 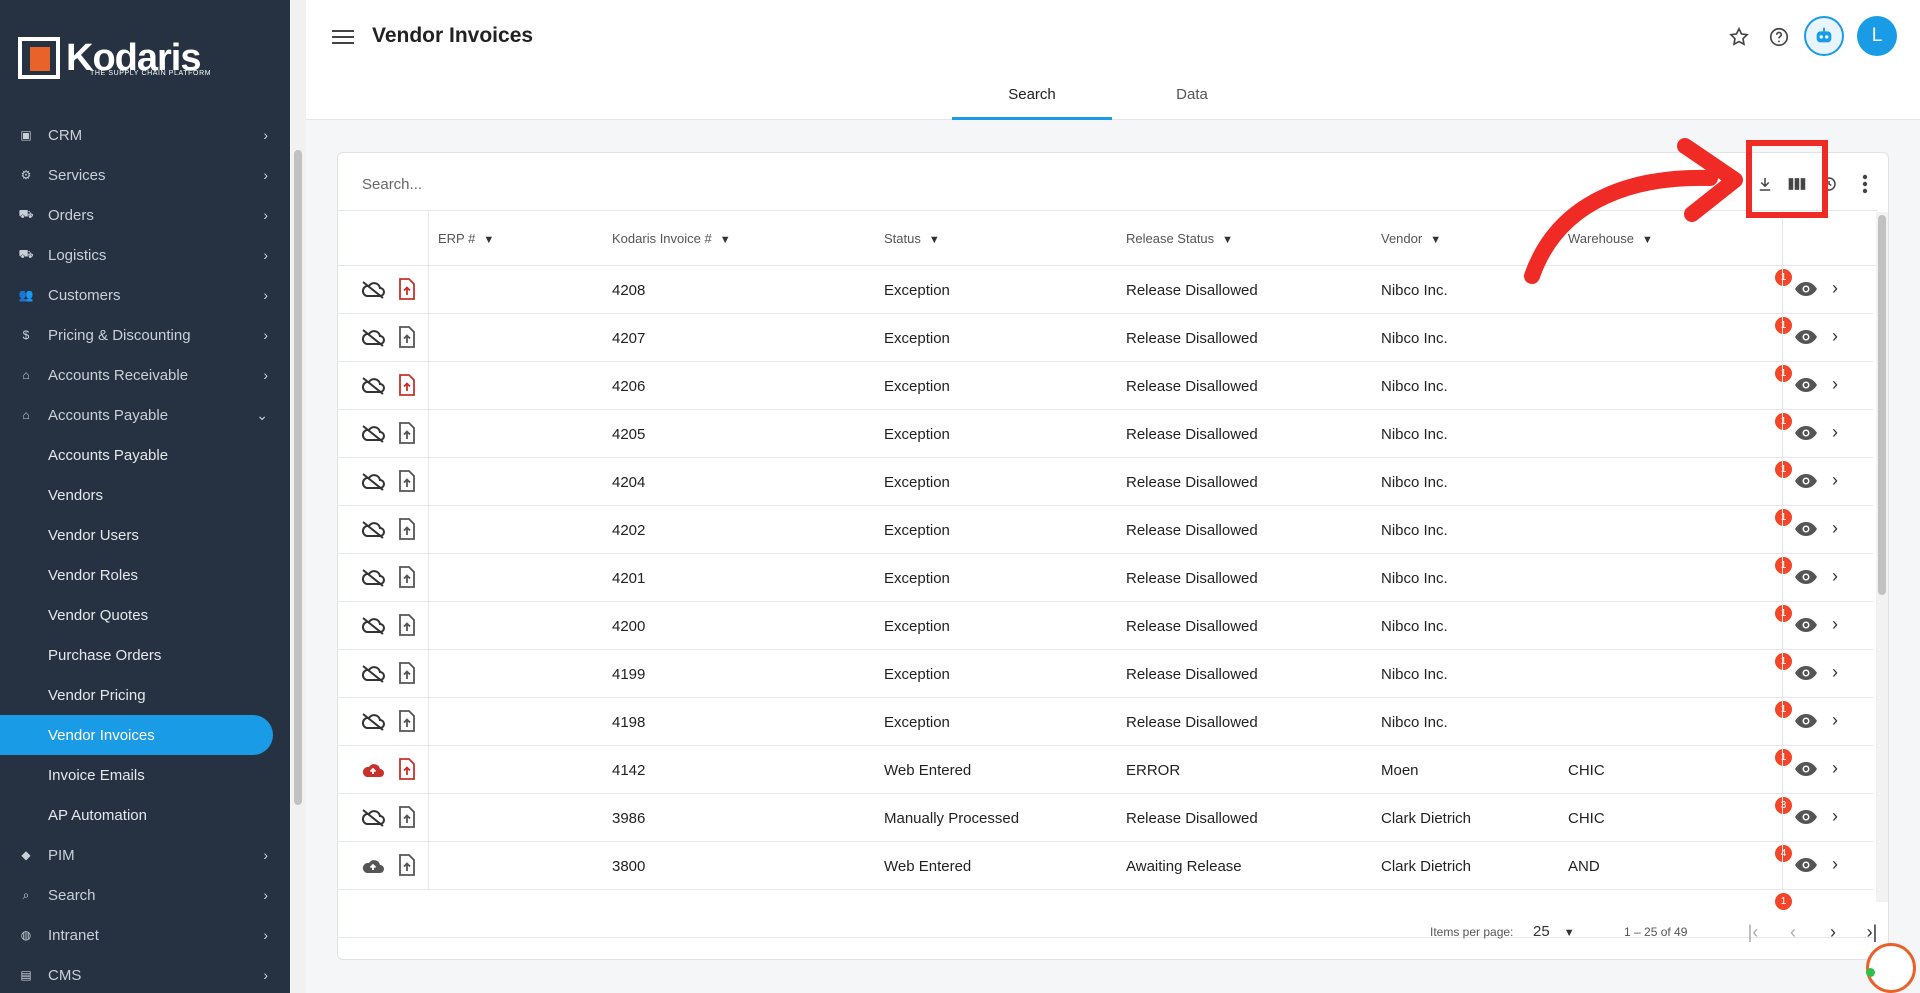 What do you see at coordinates (145, 215) in the screenshot?
I see `sidebar-item-orders: ⛟ Orders ›` at bounding box center [145, 215].